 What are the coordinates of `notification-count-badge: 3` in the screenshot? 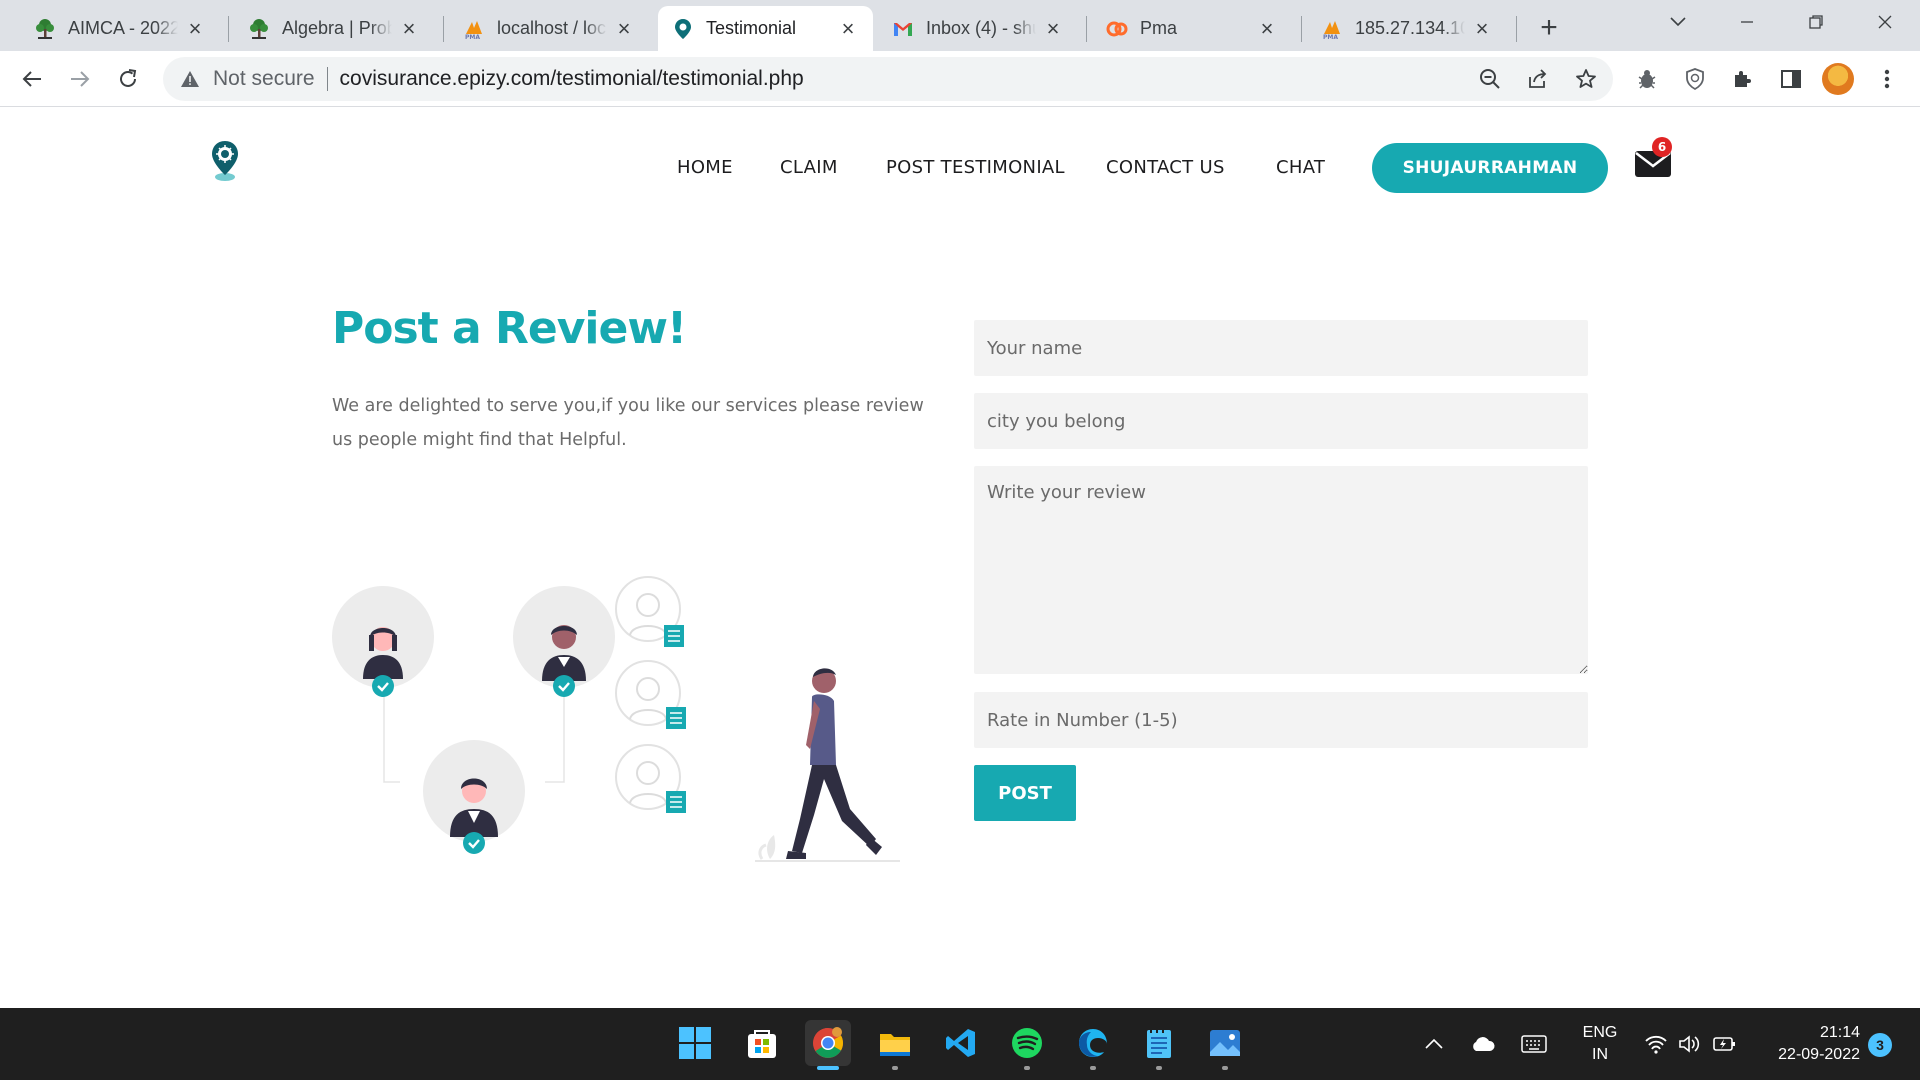 It's located at (1880, 1045).